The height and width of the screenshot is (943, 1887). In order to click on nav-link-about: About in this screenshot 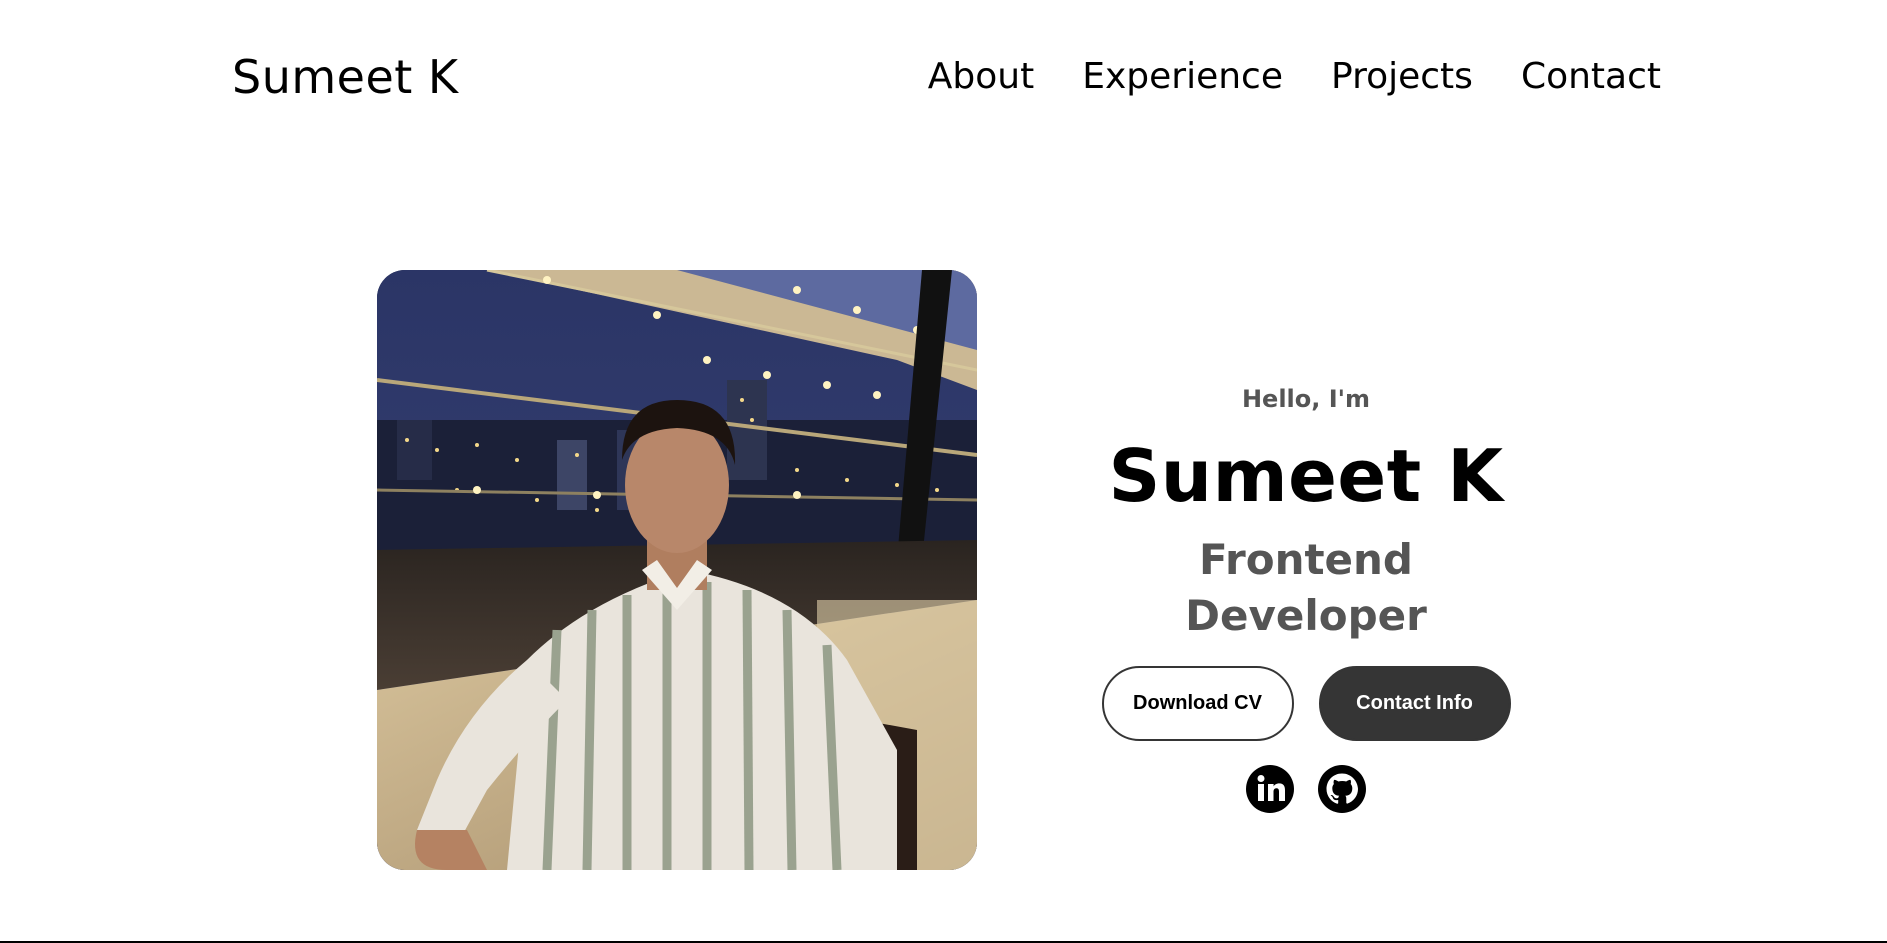, I will do `click(981, 76)`.